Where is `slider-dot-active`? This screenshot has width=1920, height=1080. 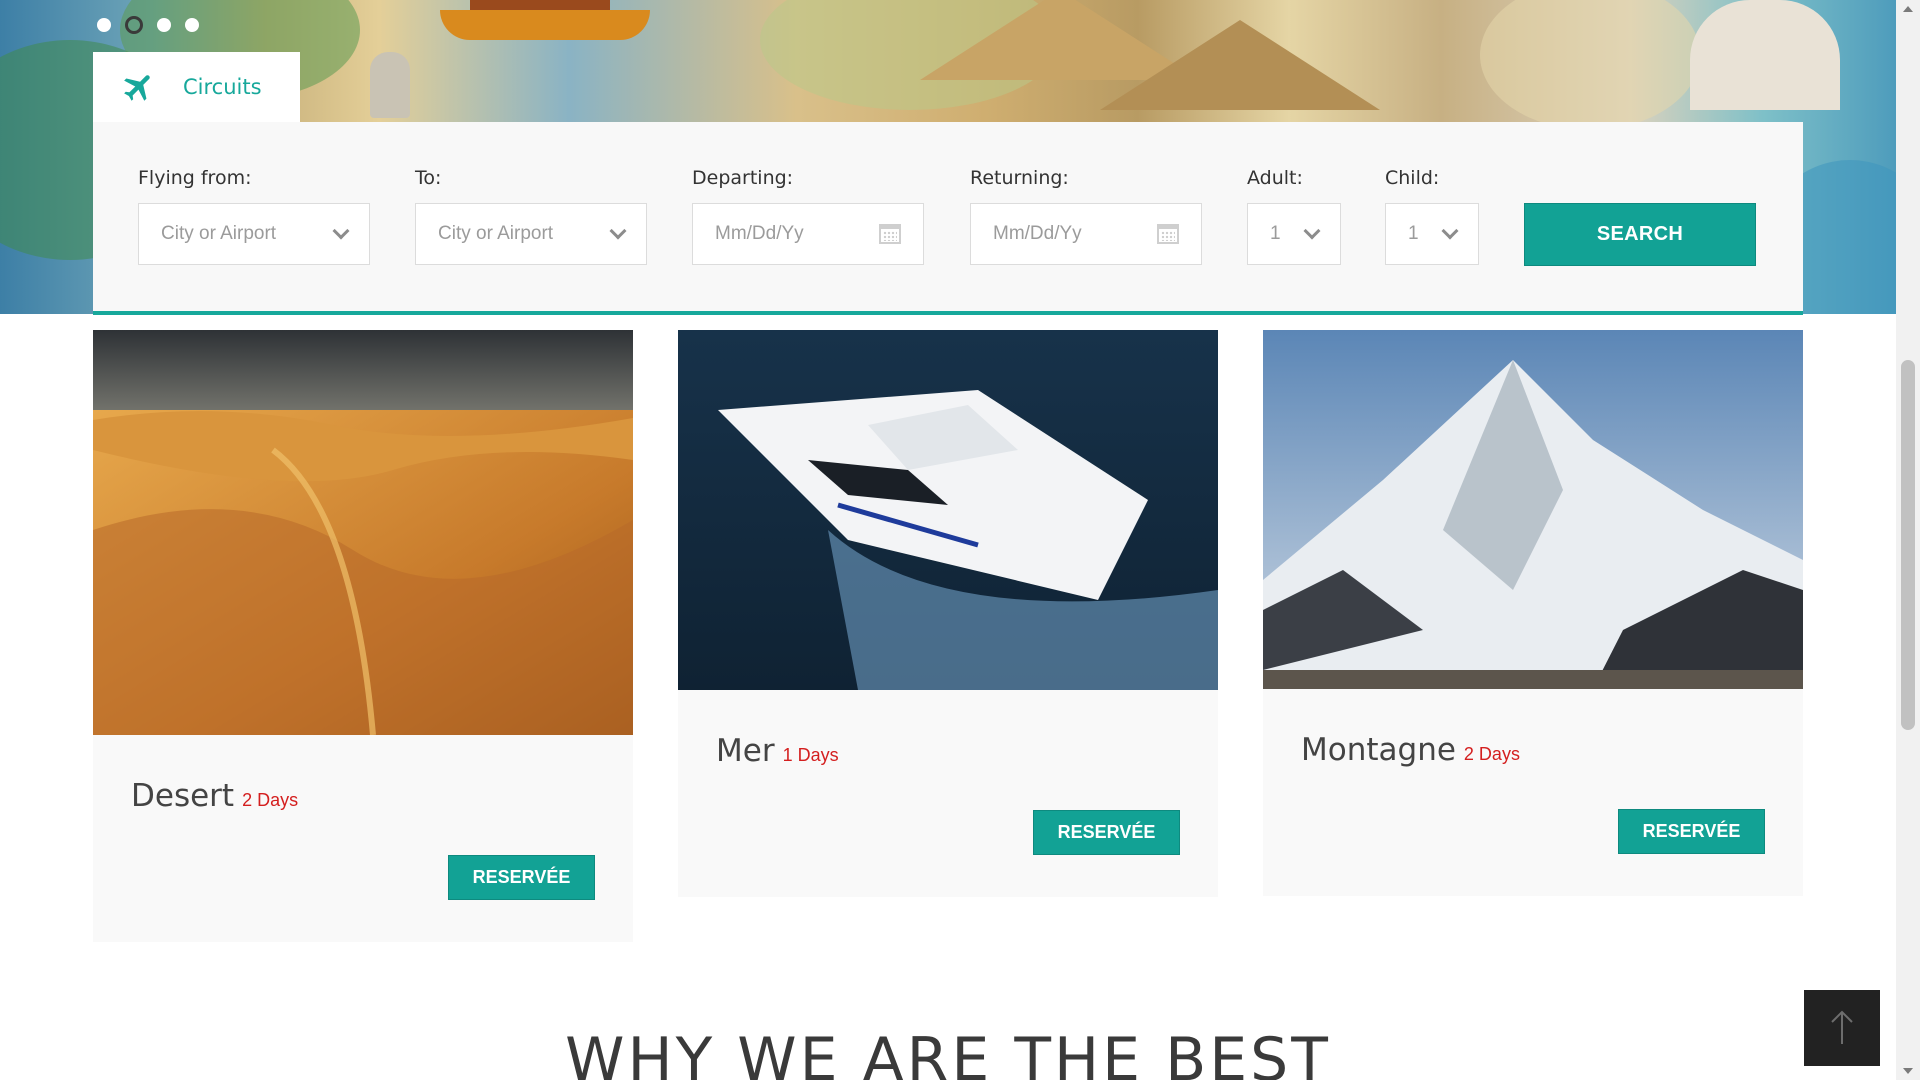 slider-dot-active is located at coordinates (134, 25).